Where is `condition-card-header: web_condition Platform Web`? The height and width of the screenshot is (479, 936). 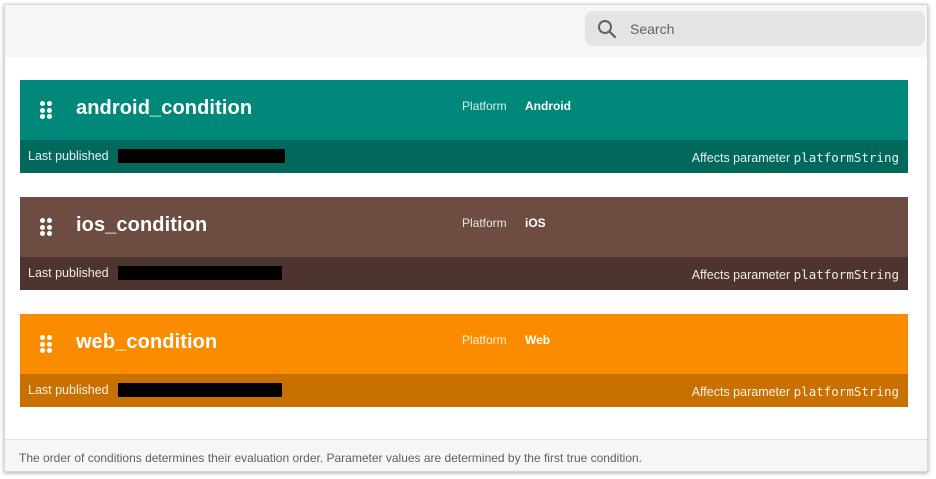
condition-card-header: web_condition Platform Web is located at coordinates (464, 344).